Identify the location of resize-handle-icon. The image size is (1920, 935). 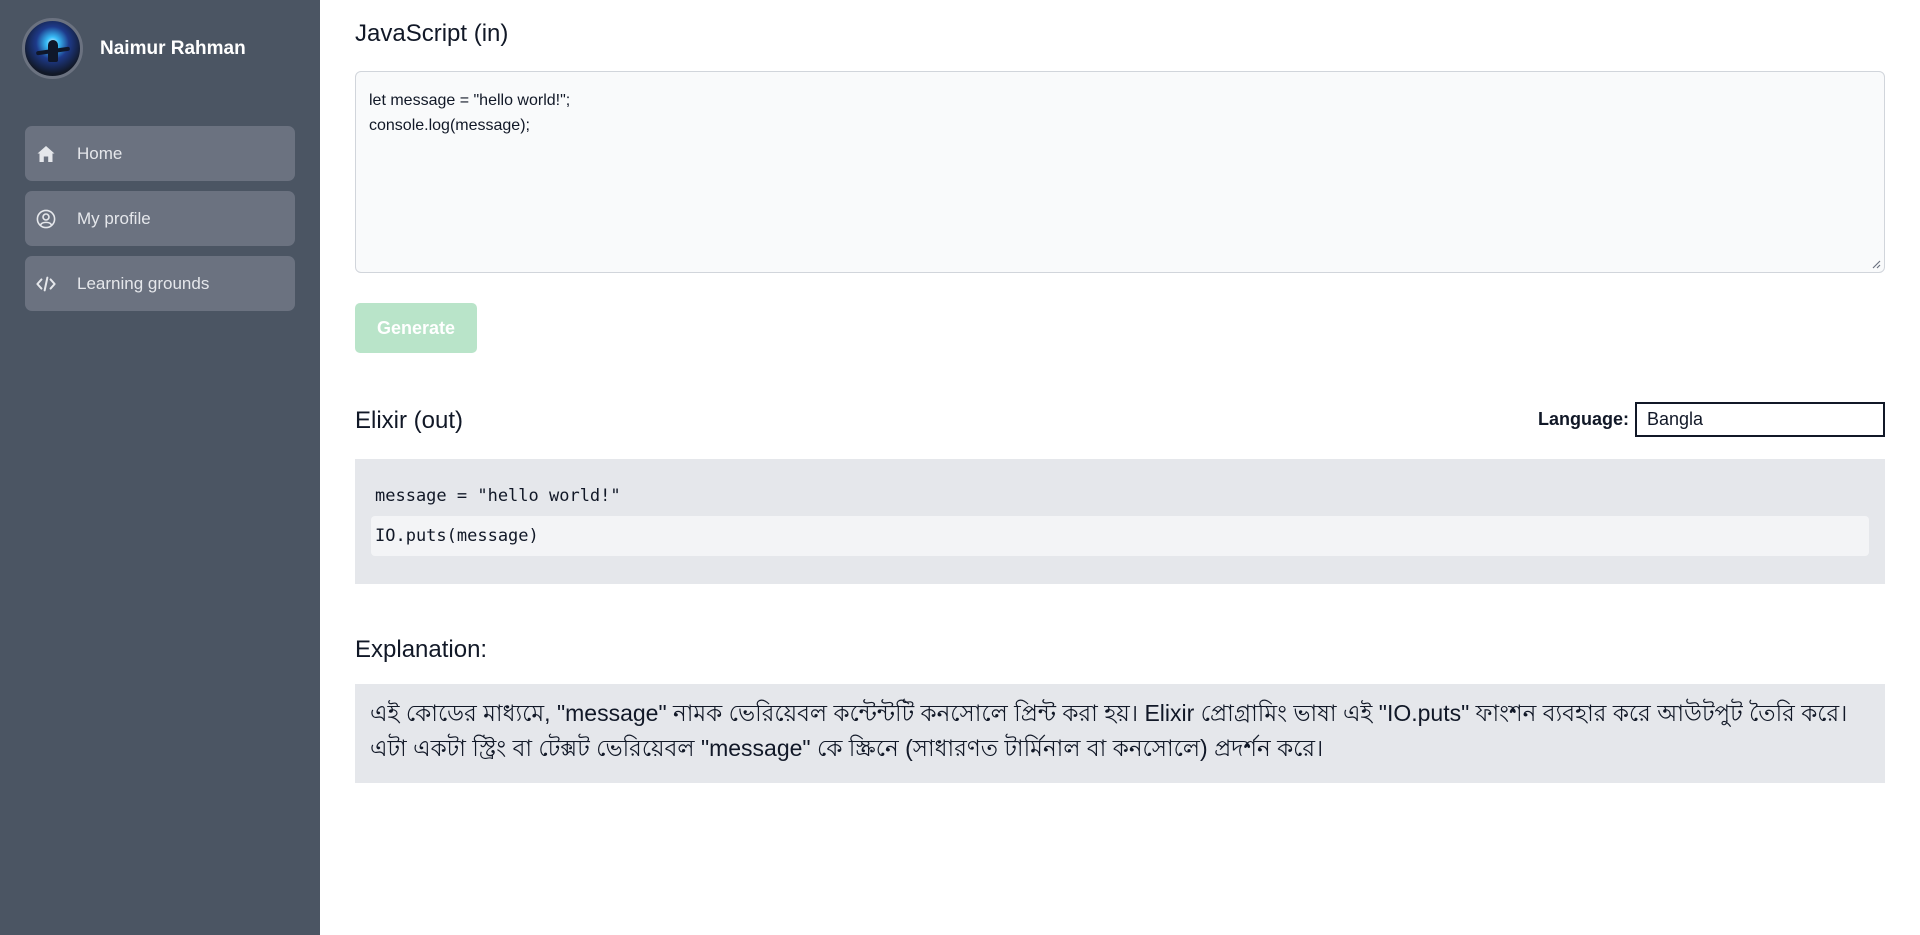
(1876, 264).